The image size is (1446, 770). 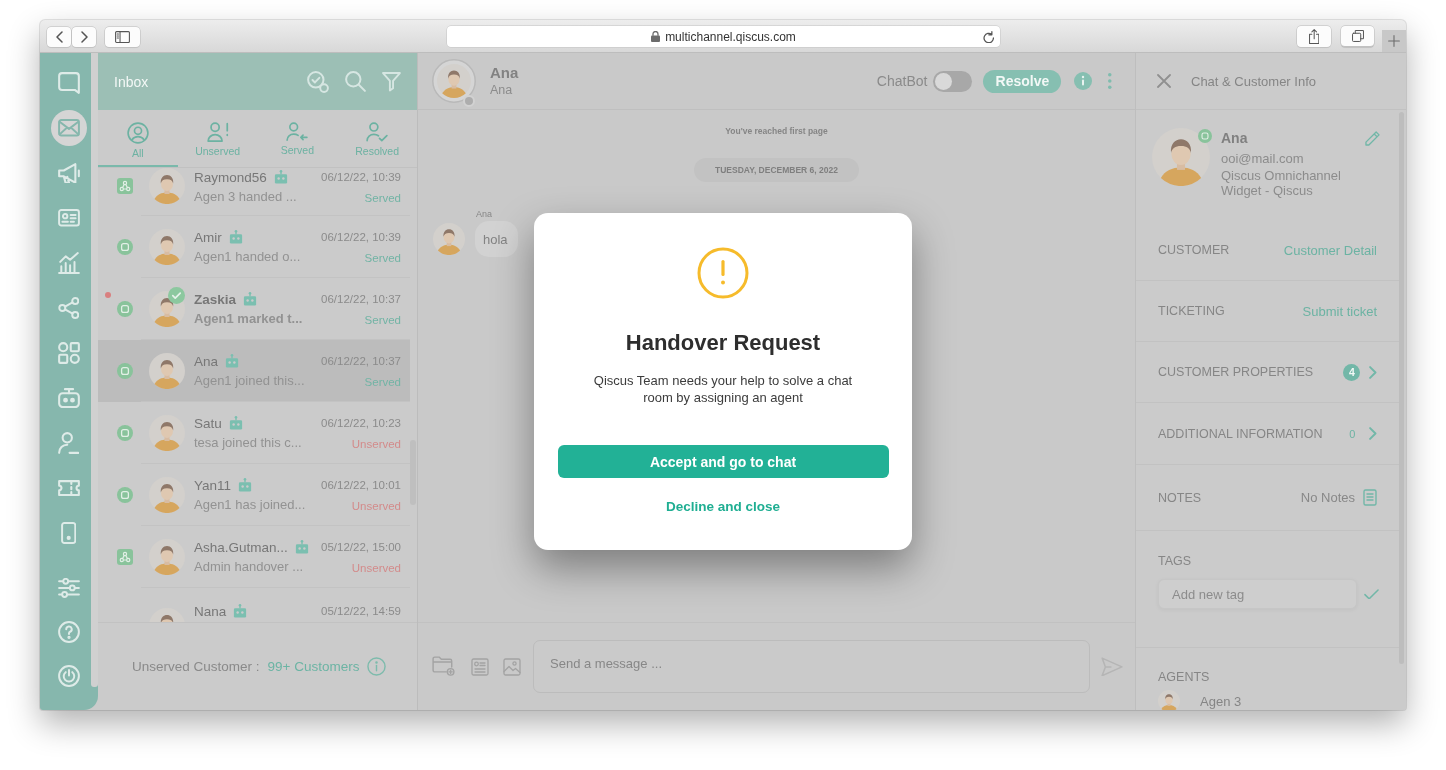 What do you see at coordinates (723, 389) in the screenshot?
I see `modal-message: Qiscus Team needs your help to solve a chat room by assigning an agent` at bounding box center [723, 389].